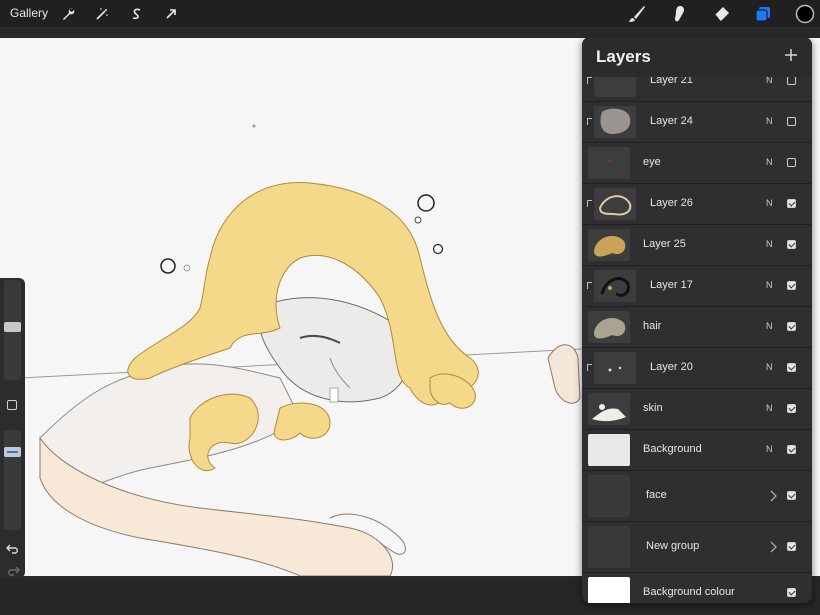  Describe the element at coordinates (656, 495) in the screenshot. I see `layer-name: face` at that location.